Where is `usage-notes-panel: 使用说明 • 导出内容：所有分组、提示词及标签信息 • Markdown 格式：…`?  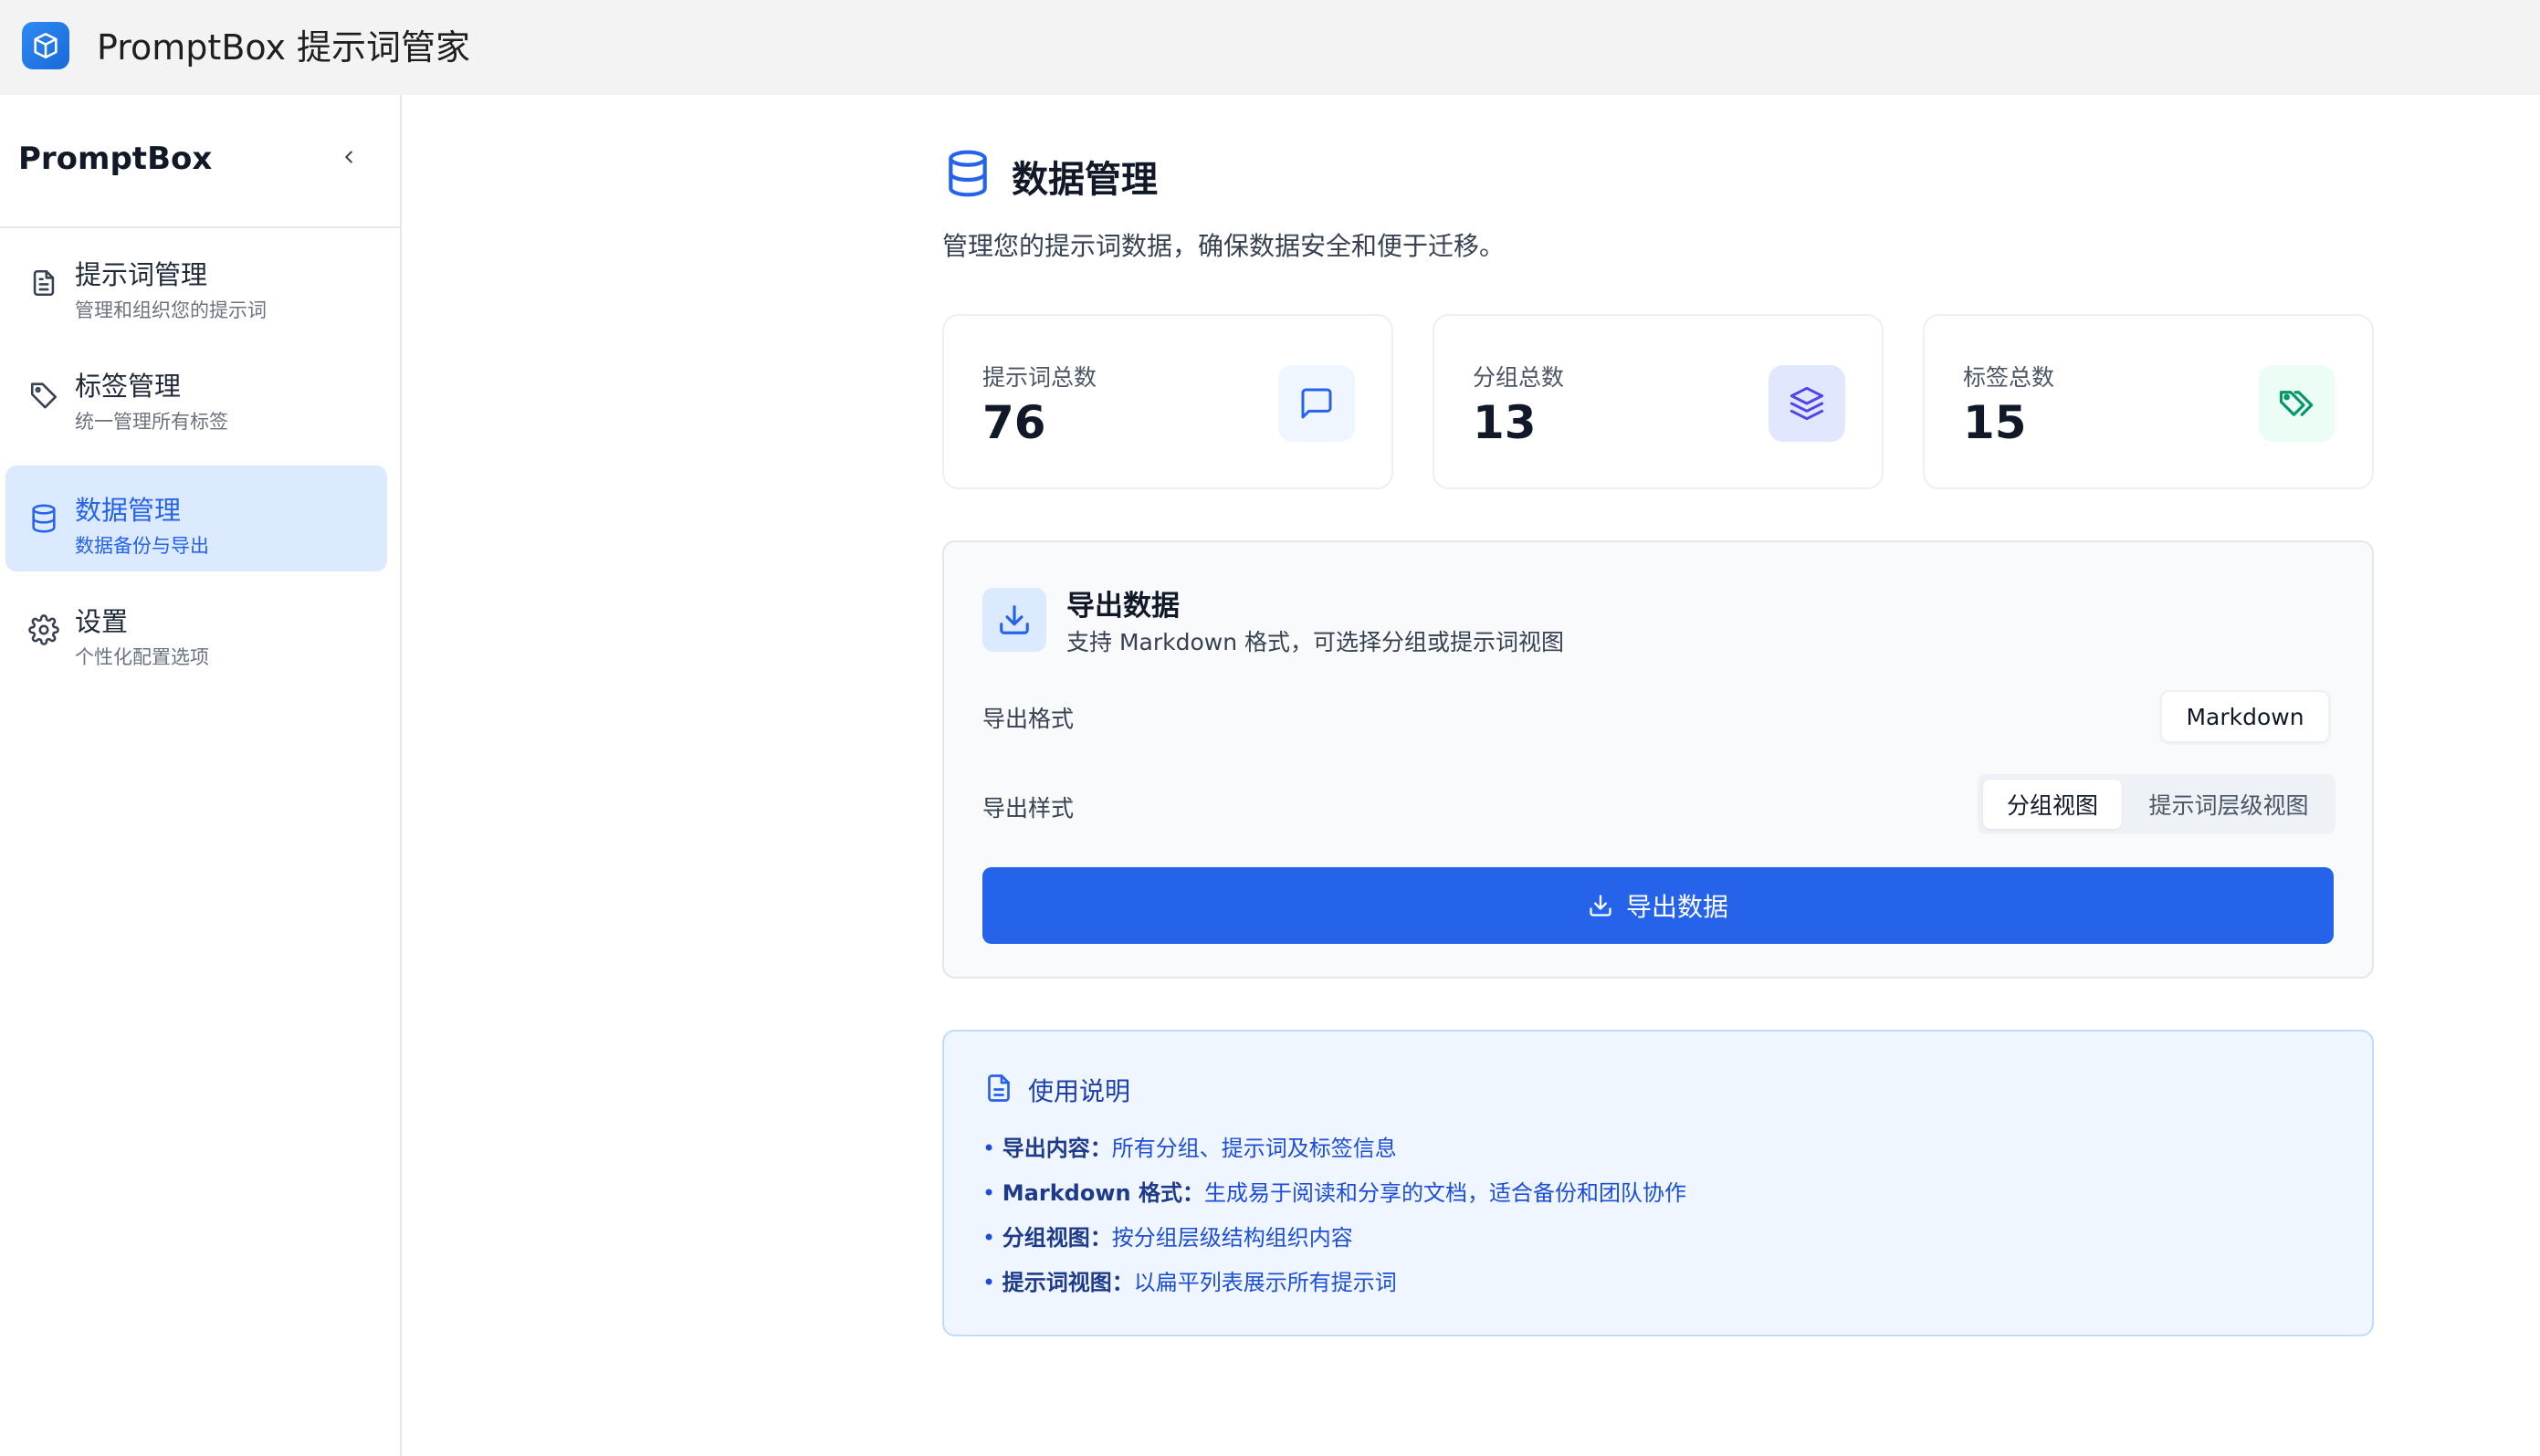
usage-notes-panel: 使用说明 • 导出内容：所有分组、提示词及标签信息 • Markdown 格式：… is located at coordinates (1658, 1183).